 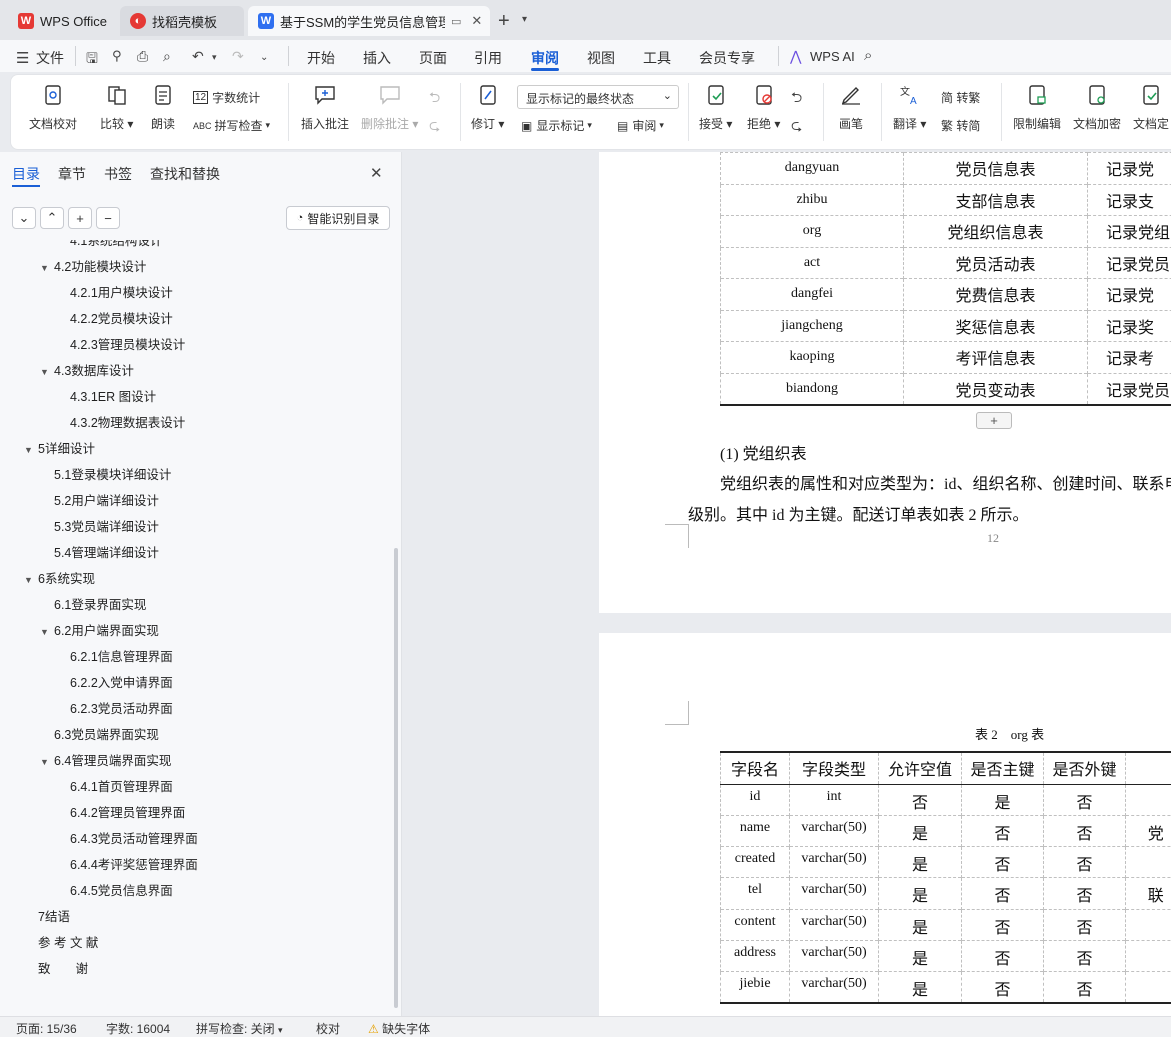 What do you see at coordinates (598, 97) in the screenshot?
I see `markup-state-select: 显示标记的最终状态 ⌄` at bounding box center [598, 97].